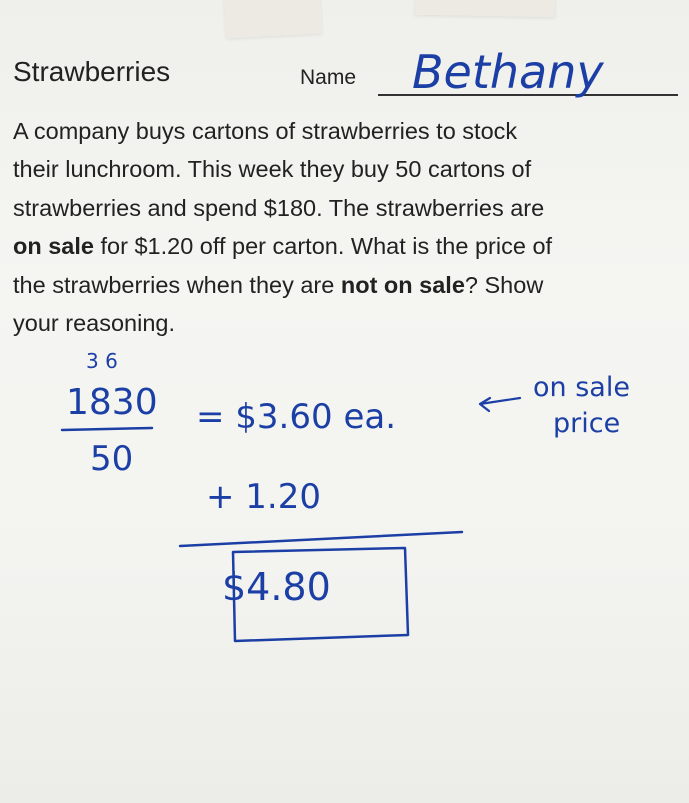 Image resolution: width=689 pixels, height=803 pixels. Describe the element at coordinates (276, 587) in the screenshot. I see `final-answer: $4.80` at that location.